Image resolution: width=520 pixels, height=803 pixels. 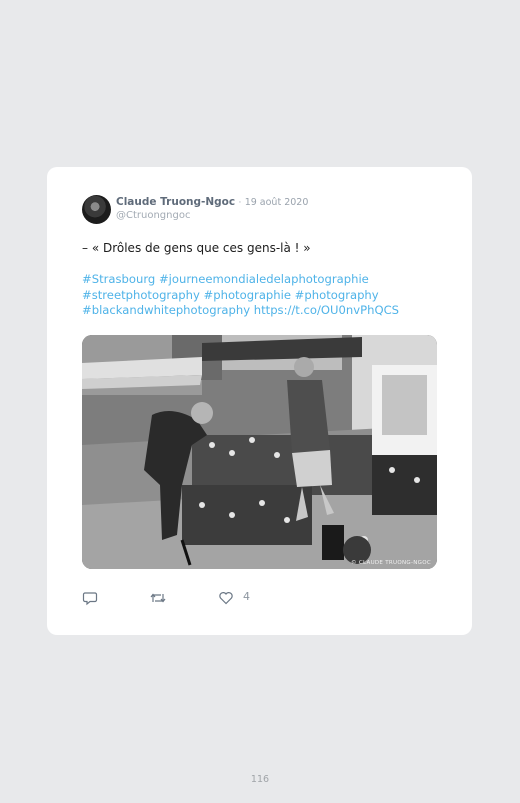 What do you see at coordinates (226, 598) in the screenshot?
I see `heart-icon` at bounding box center [226, 598].